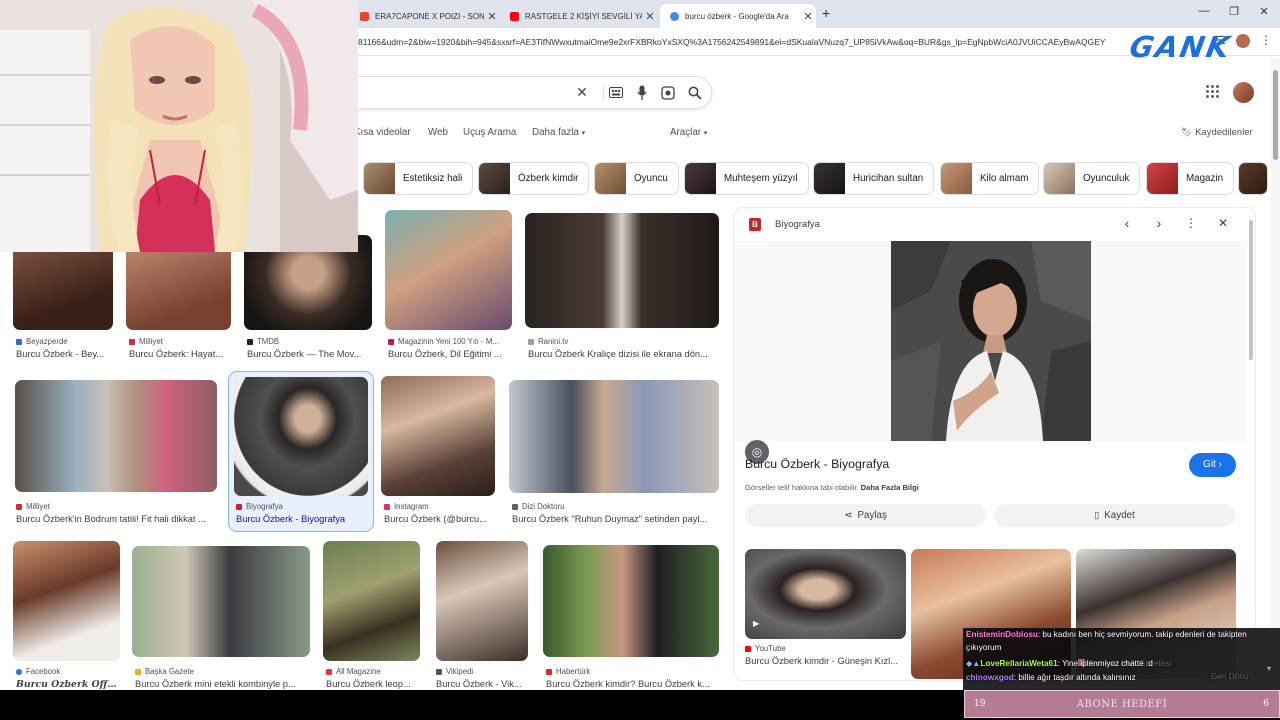  I want to click on filter-chip: Oyunculuk, so click(1092, 178).